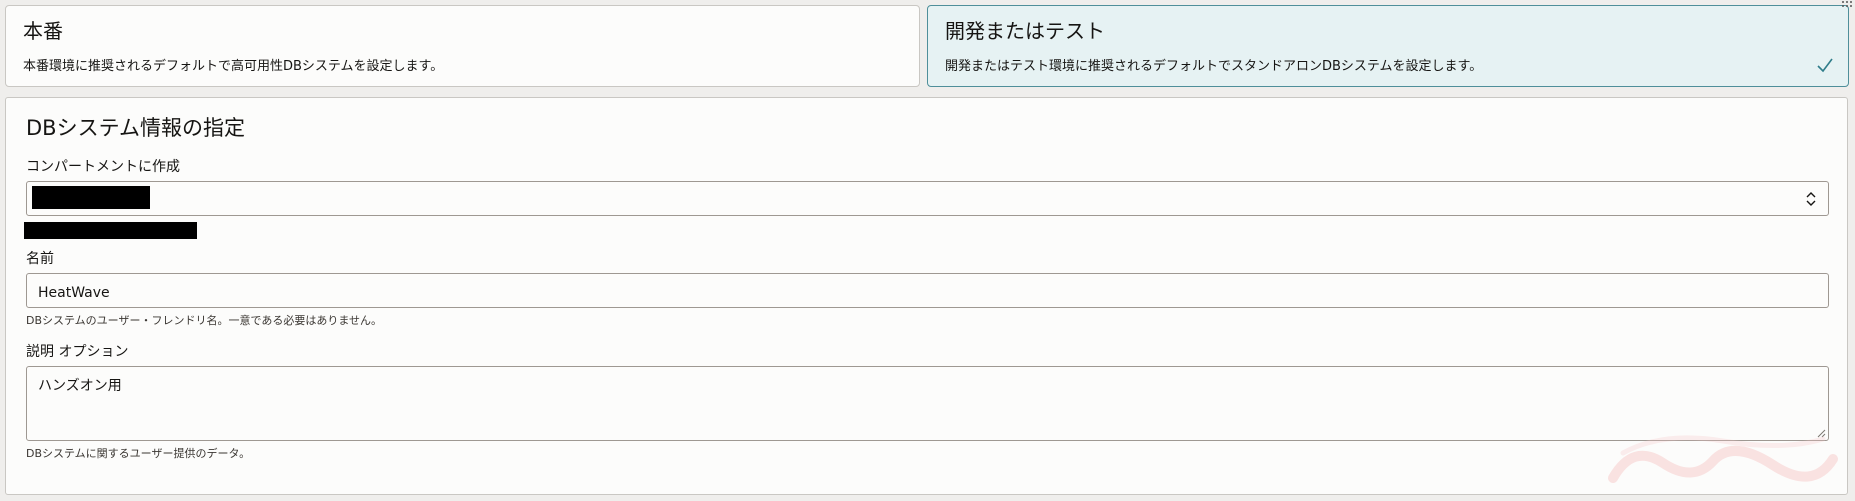 The image size is (1855, 501). What do you see at coordinates (1723, 459) in the screenshot?
I see `watermark-logo` at bounding box center [1723, 459].